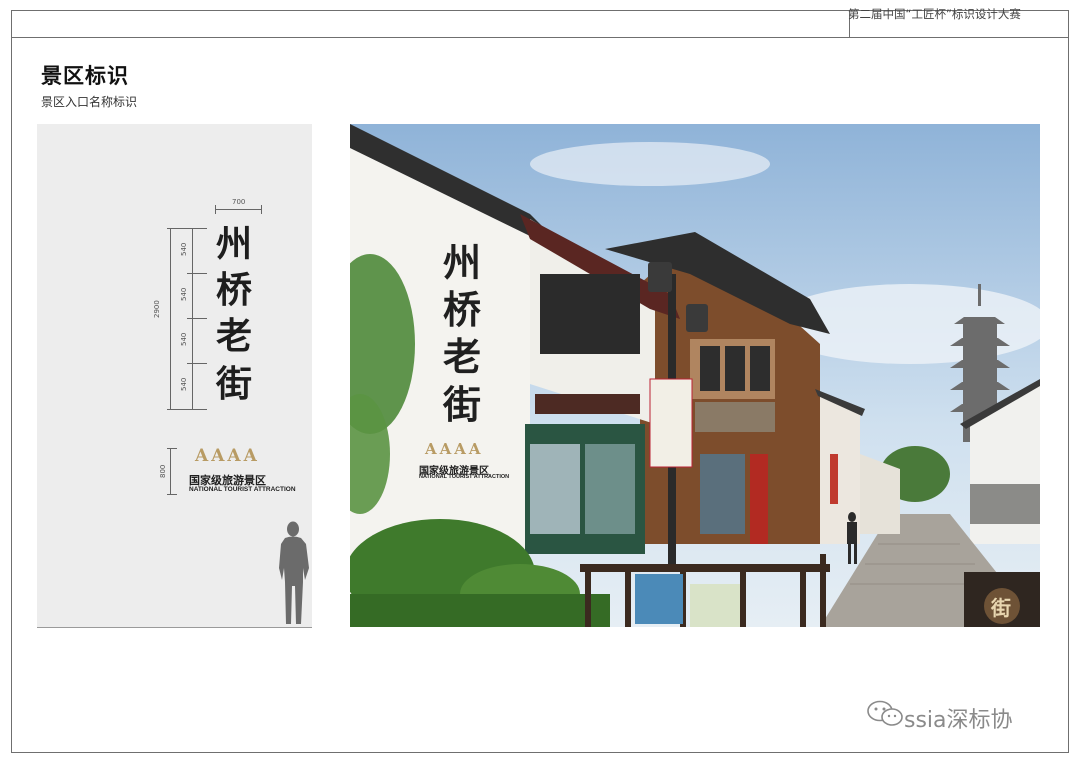 Image resolution: width=1080 pixels, height=763 pixels. What do you see at coordinates (85, 76) in the screenshot?
I see `page-title: 景区标识` at bounding box center [85, 76].